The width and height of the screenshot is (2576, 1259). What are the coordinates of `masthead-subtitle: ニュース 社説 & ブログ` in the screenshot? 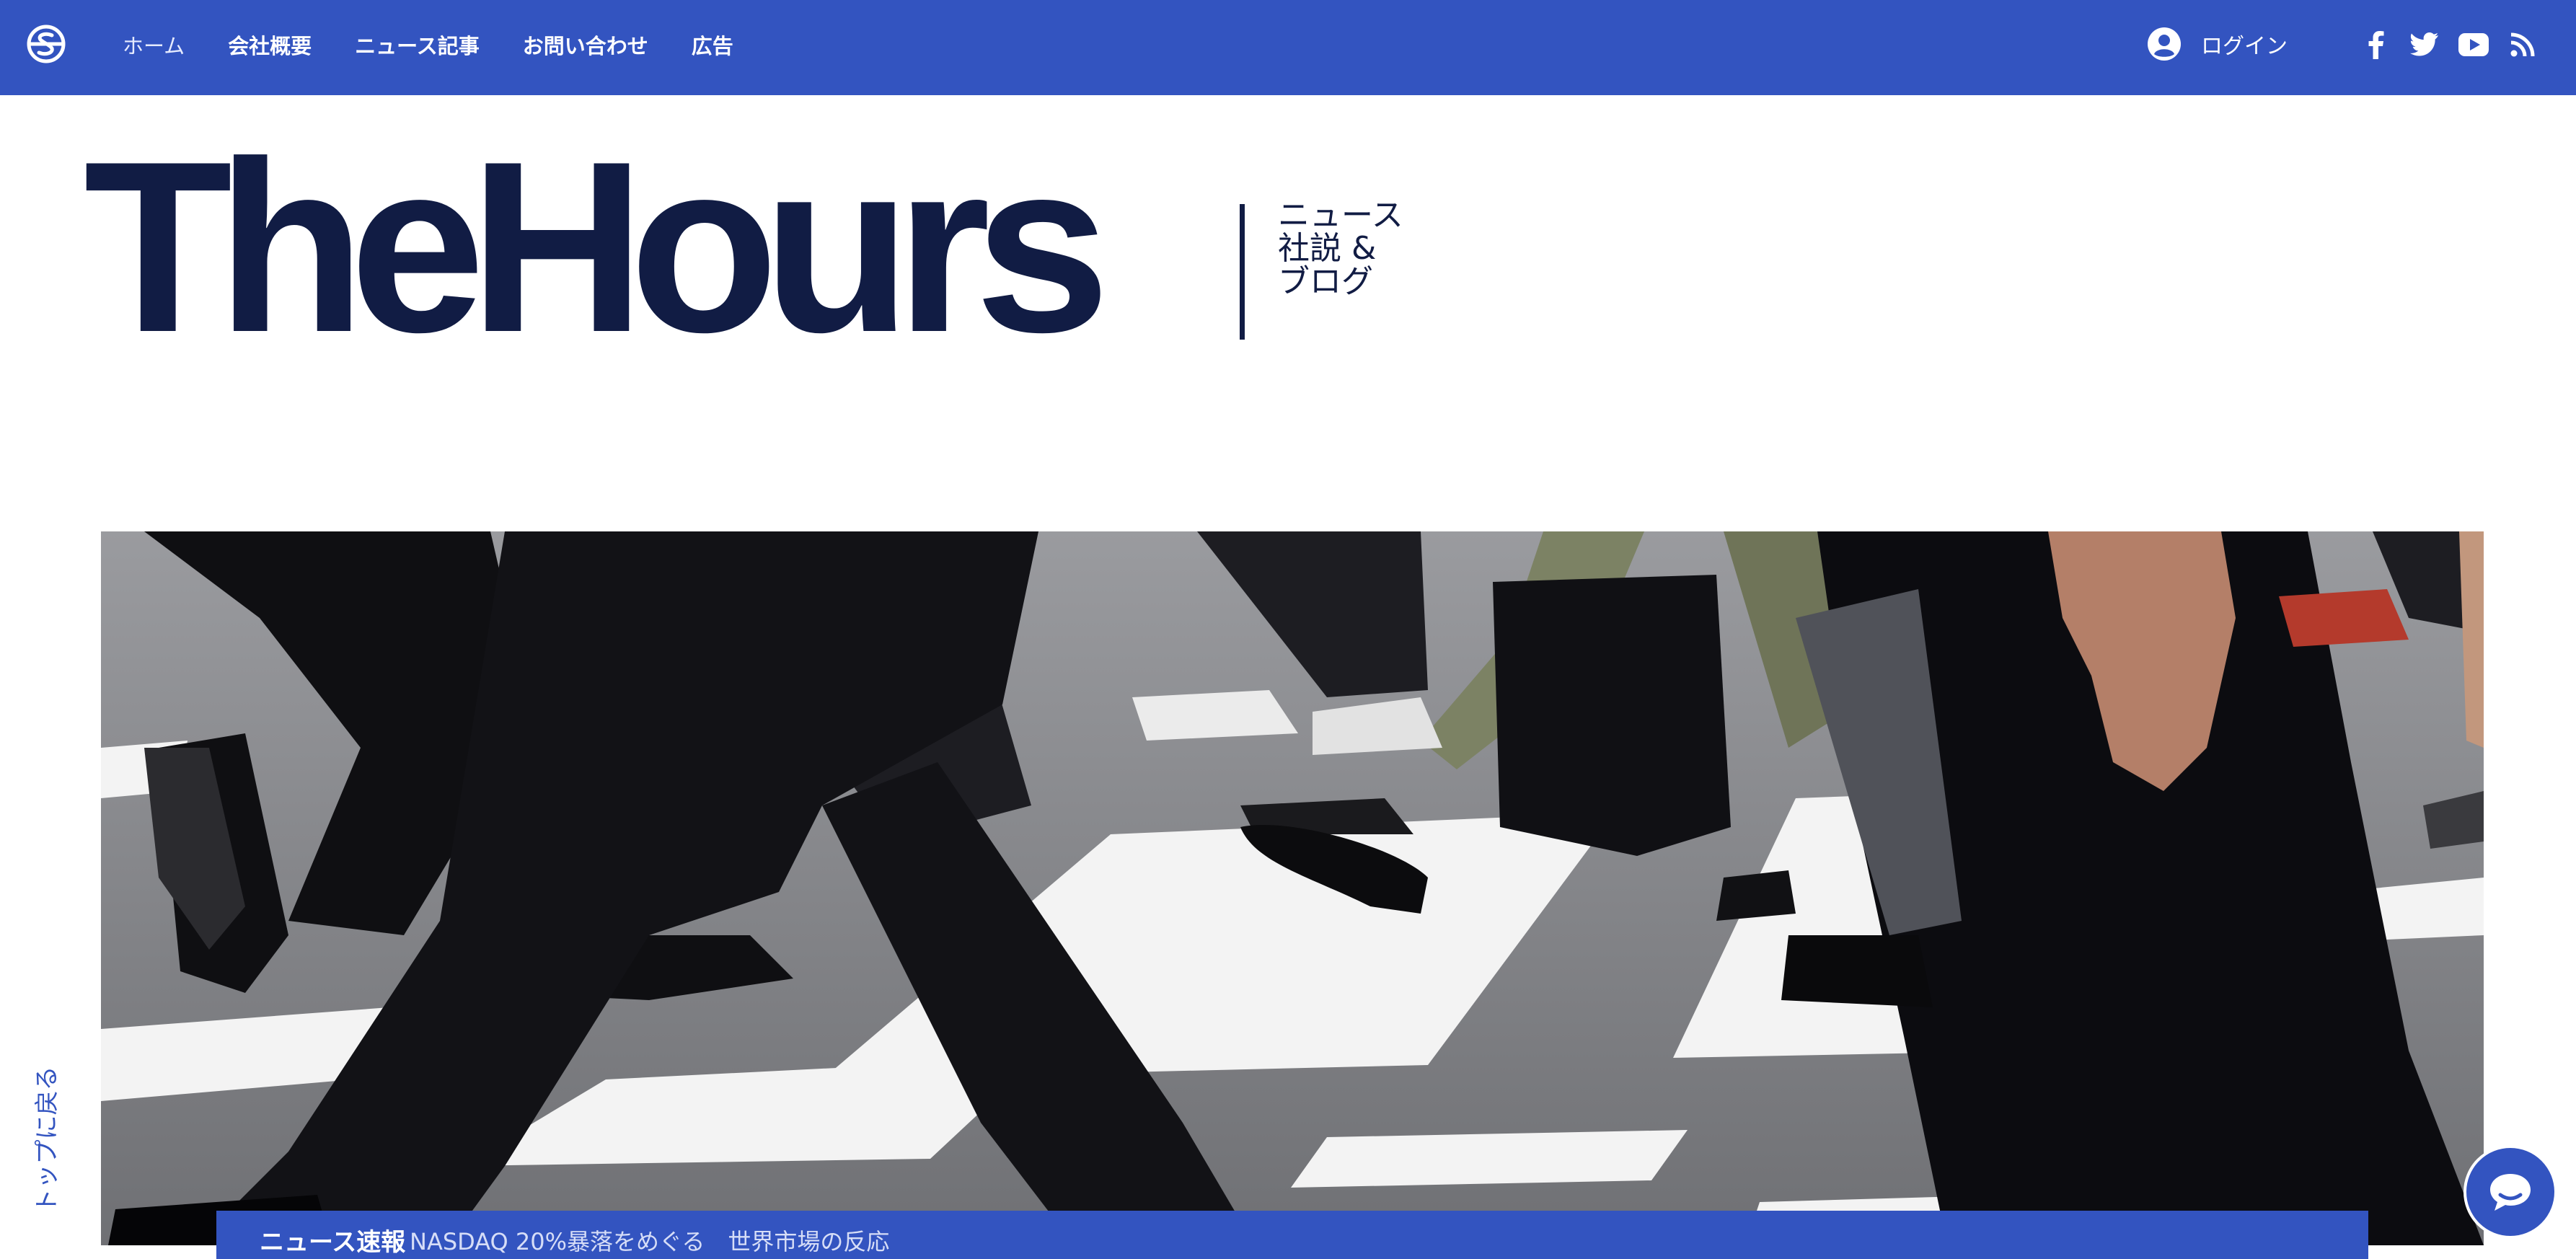 It's located at (1357, 249).